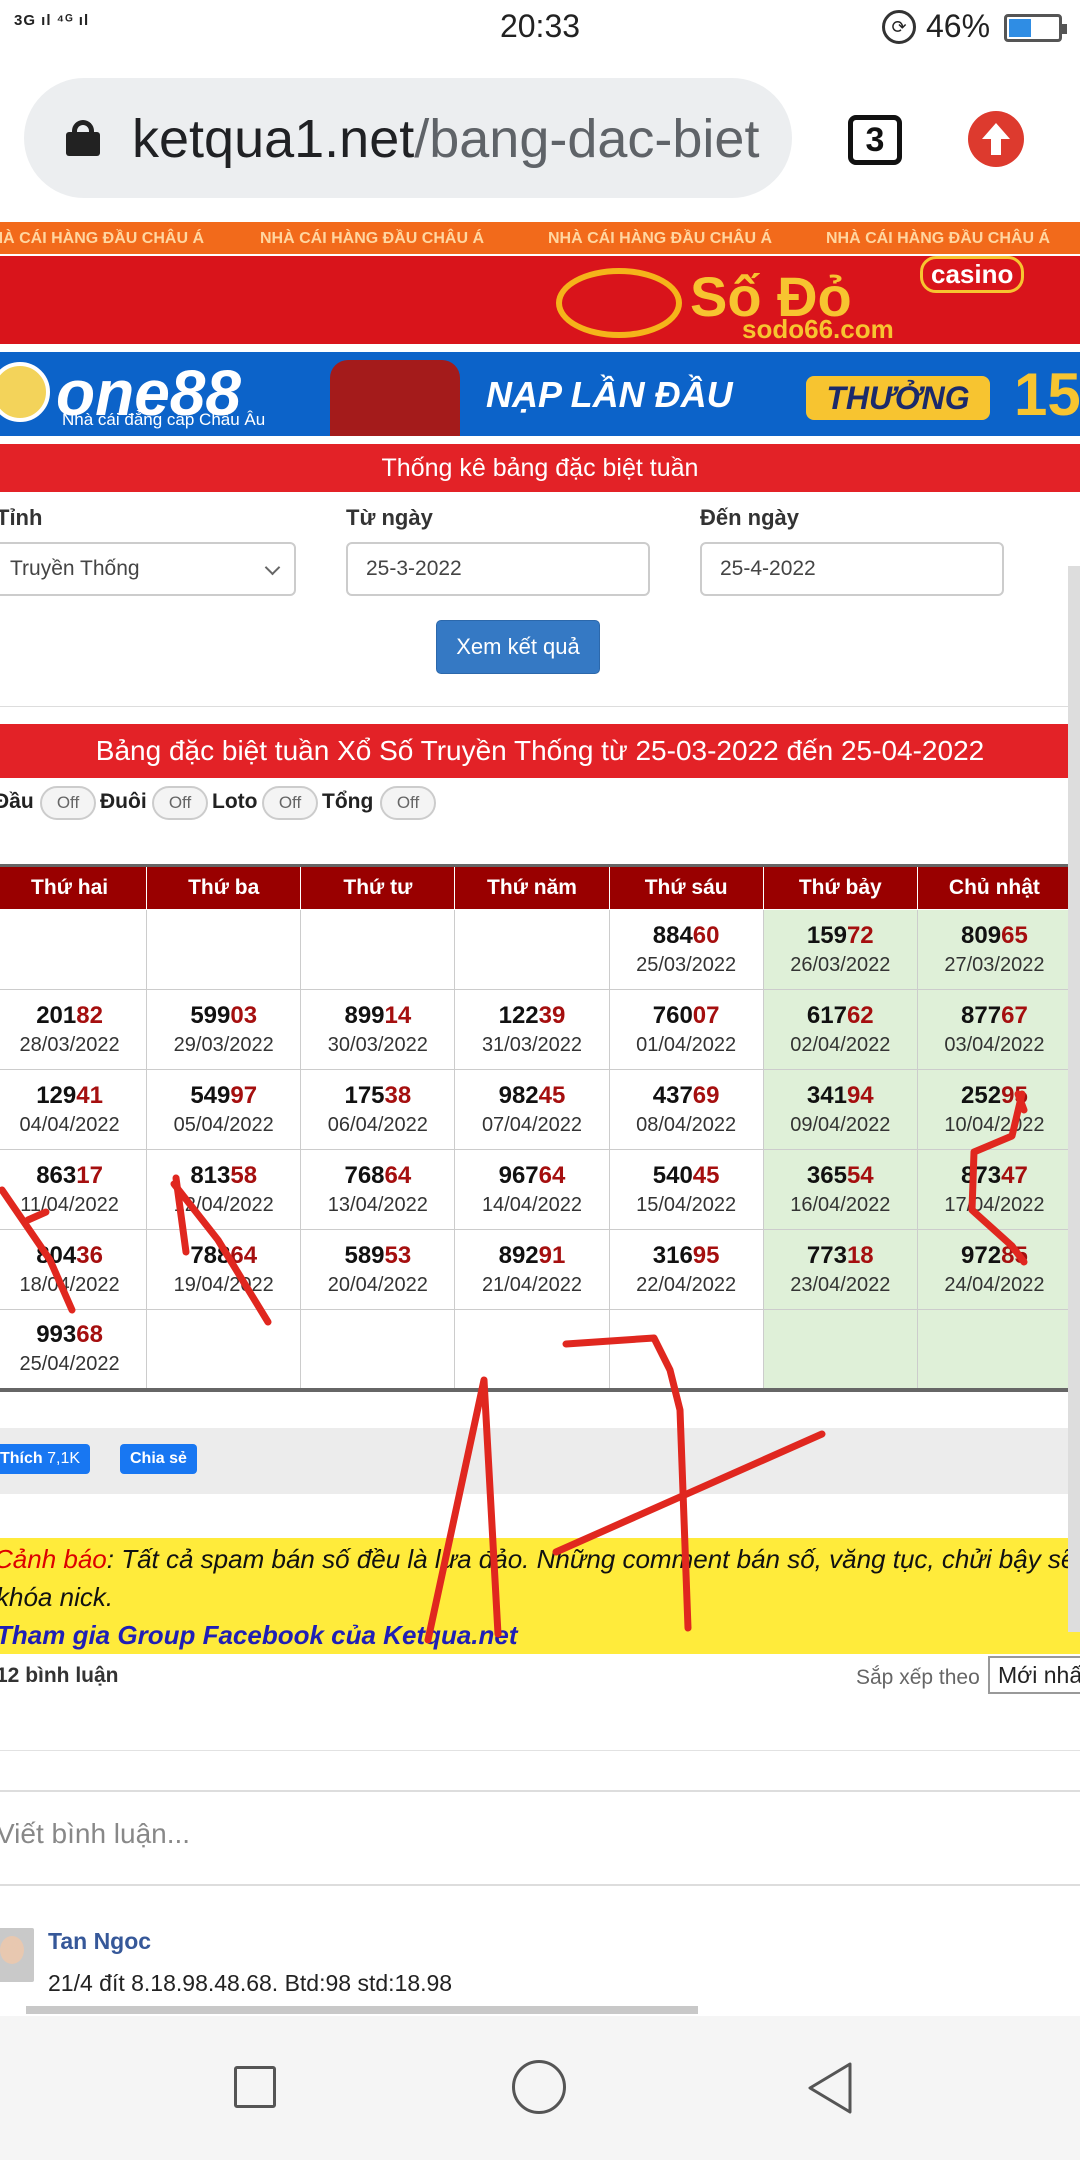 The width and height of the screenshot is (1080, 2160). I want to click on result-date: 07/04/2022, so click(532, 1124).